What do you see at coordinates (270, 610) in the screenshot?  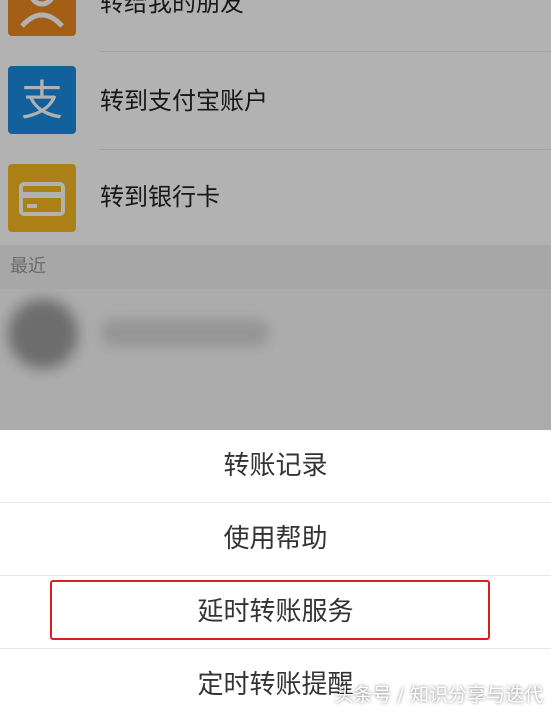 I see `highlight-box` at bounding box center [270, 610].